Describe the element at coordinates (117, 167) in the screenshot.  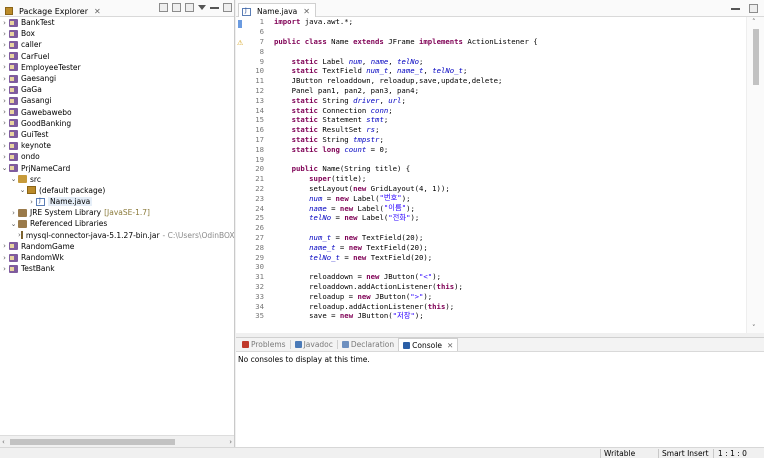
I see `tree-item-prjnamecard: ⌄ PrjNameCard` at that location.